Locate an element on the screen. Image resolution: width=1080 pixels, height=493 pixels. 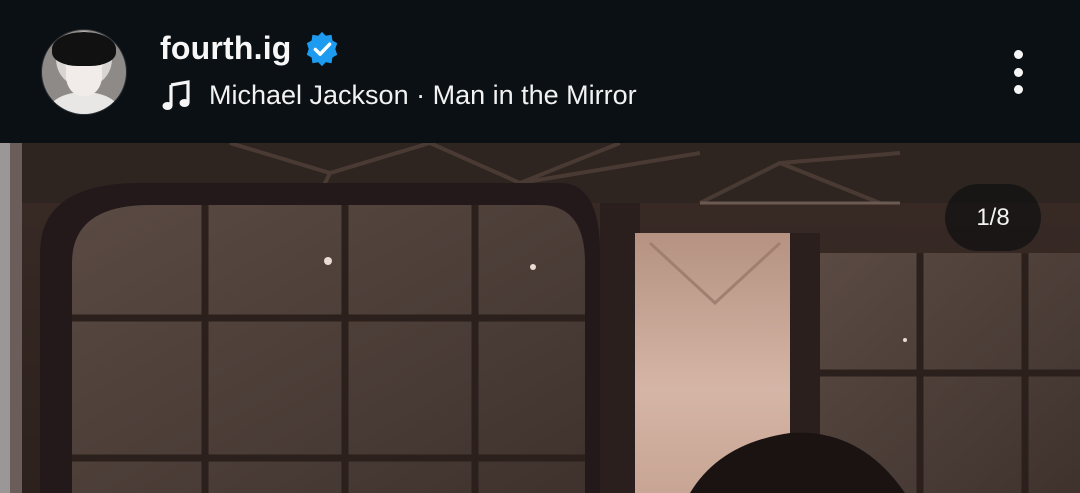
more-options-button is located at coordinates (1018, 72).